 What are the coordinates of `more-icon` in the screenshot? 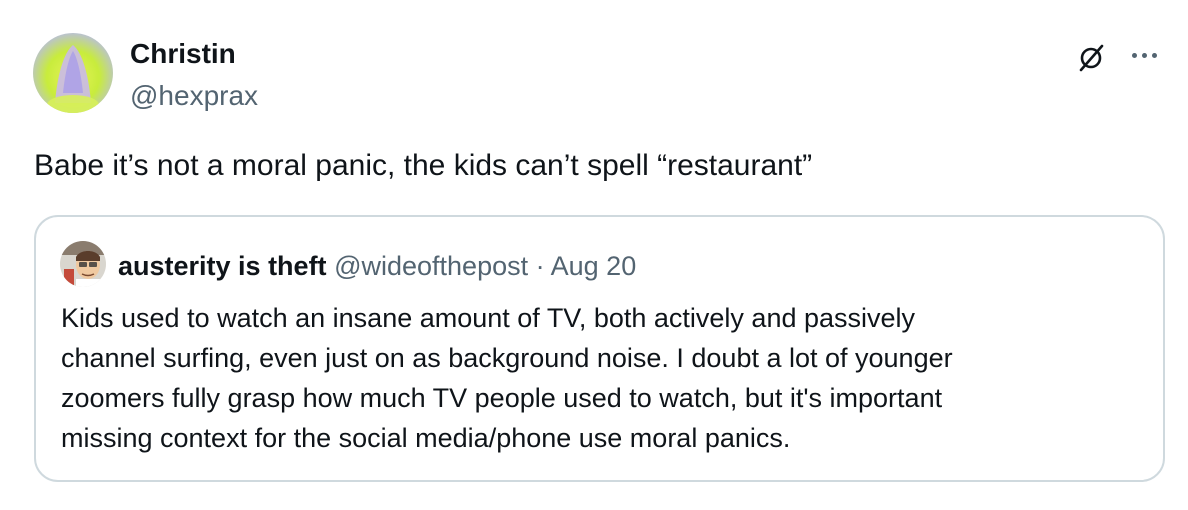 It's located at (1134, 55).